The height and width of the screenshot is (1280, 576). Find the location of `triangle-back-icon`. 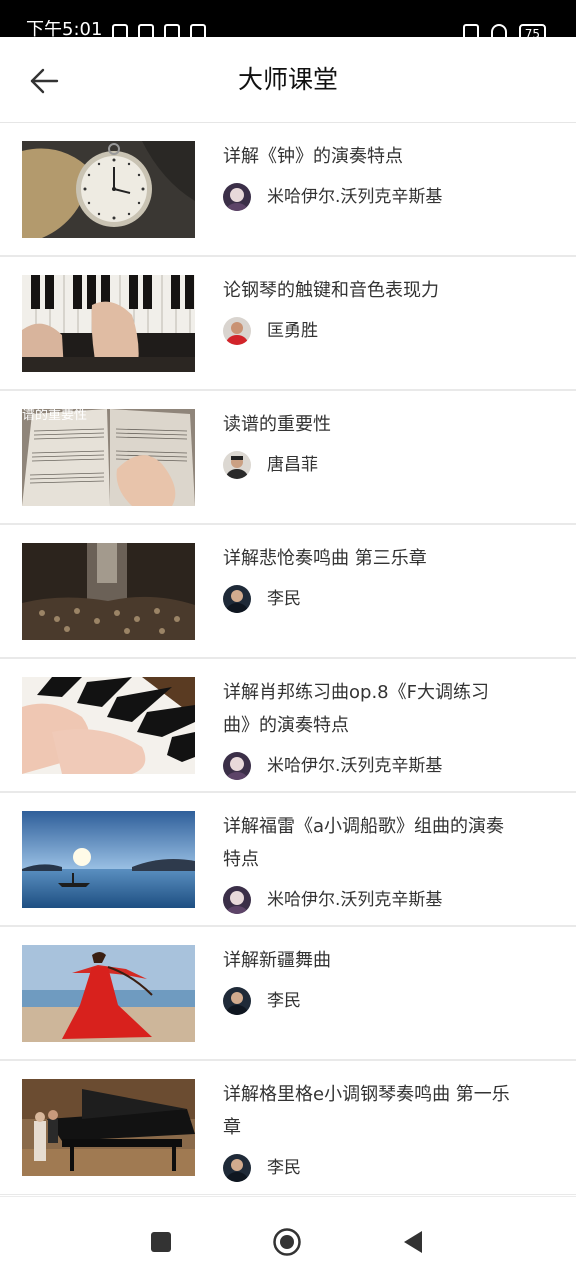

triangle-back-icon is located at coordinates (413, 1242).